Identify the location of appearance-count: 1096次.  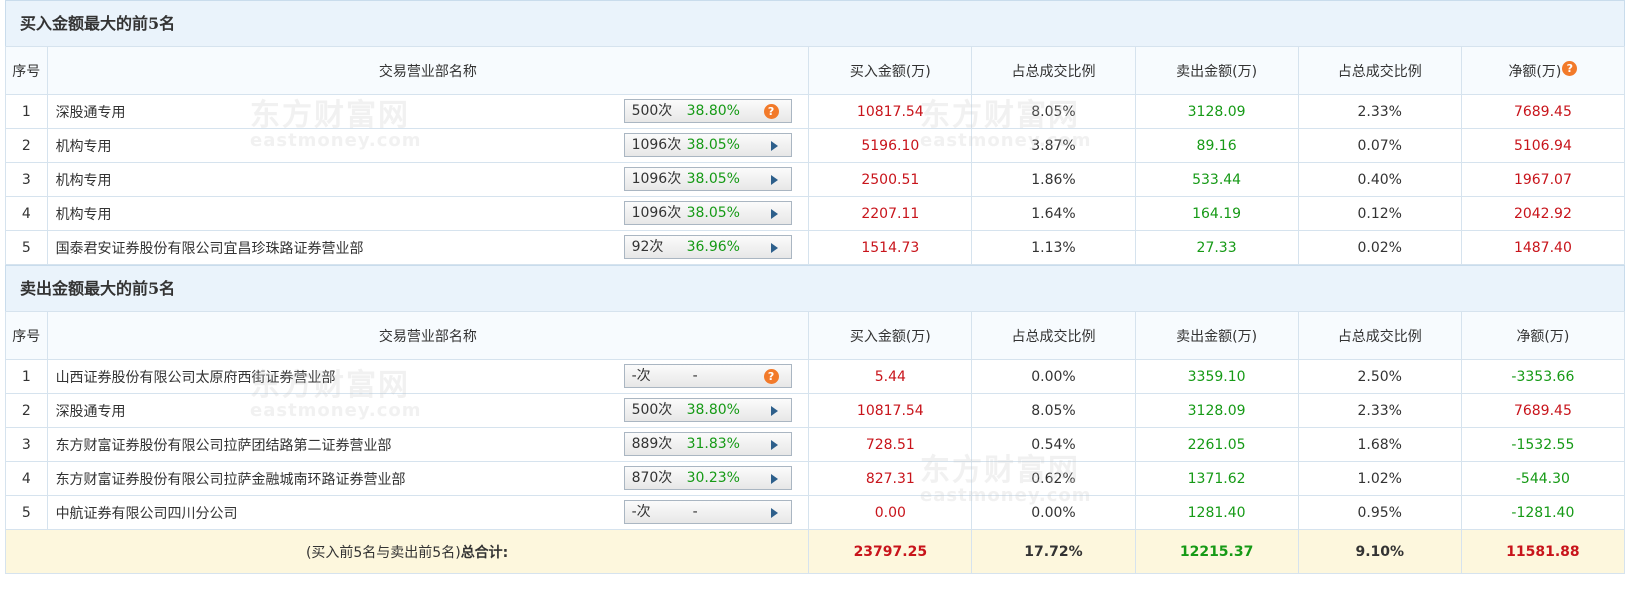
(656, 145).